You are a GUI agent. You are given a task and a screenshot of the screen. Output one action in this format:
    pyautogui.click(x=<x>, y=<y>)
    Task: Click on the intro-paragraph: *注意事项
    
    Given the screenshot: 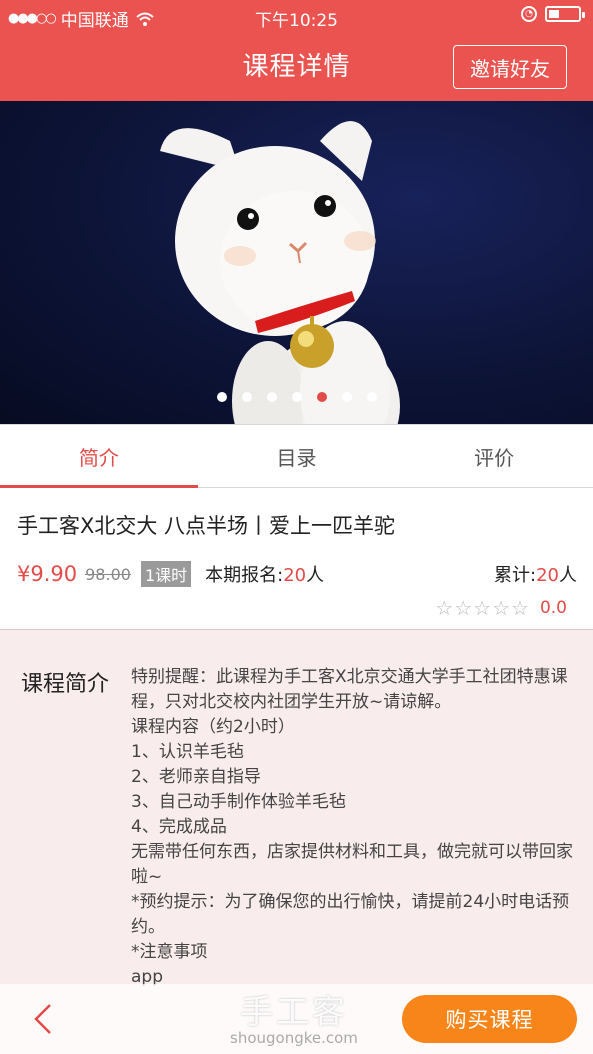 What is the action you would take?
    pyautogui.click(x=169, y=952)
    